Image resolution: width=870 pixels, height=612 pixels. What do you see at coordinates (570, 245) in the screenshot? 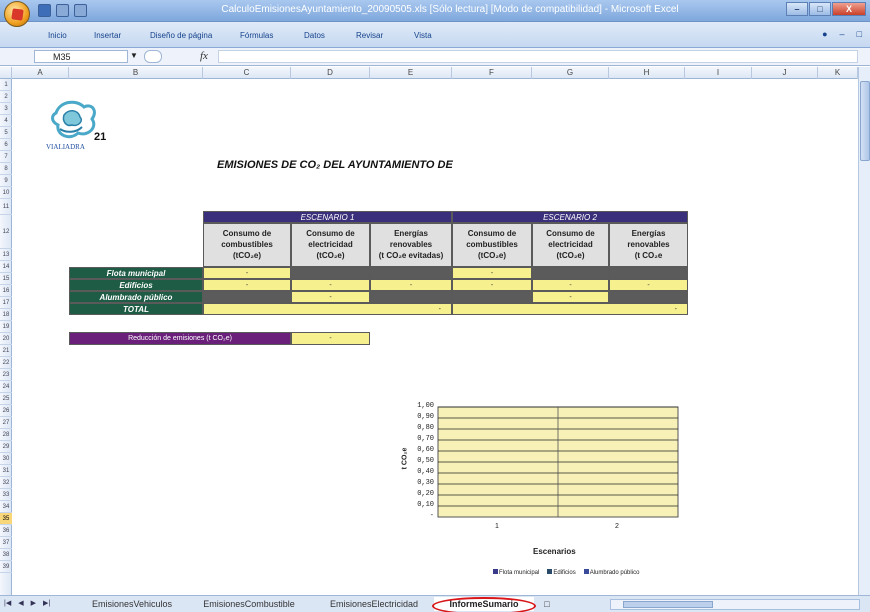
I see `subheader-consumo-electricidad-2: Consumo de electricidad (tCO₂e)` at bounding box center [570, 245].